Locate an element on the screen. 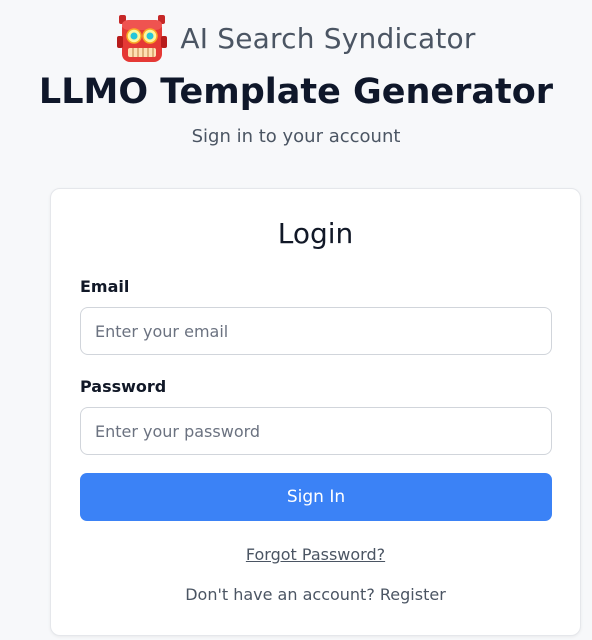 The width and height of the screenshot is (592, 640). register-row: Don't have an account? Register is located at coordinates (315, 594).